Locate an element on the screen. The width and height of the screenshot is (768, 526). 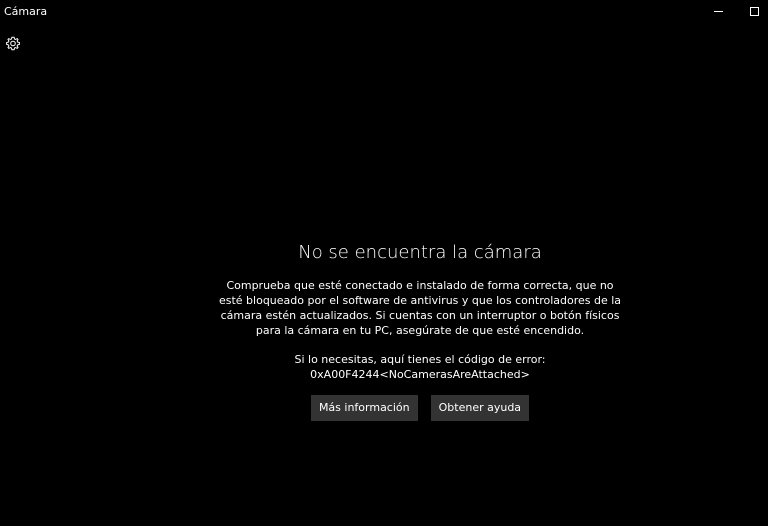
error-heading: No se encuentra la cámara is located at coordinates (420, 252).